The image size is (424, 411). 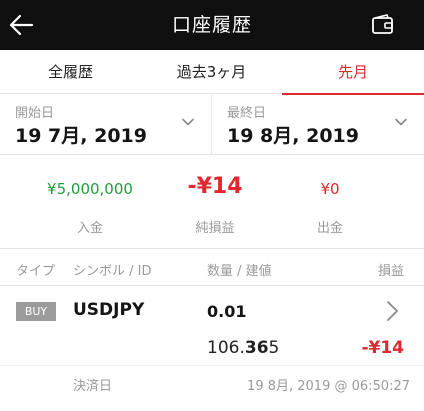 What do you see at coordinates (215, 202) in the screenshot?
I see `net-pl-summary: -¥14 純損益` at bounding box center [215, 202].